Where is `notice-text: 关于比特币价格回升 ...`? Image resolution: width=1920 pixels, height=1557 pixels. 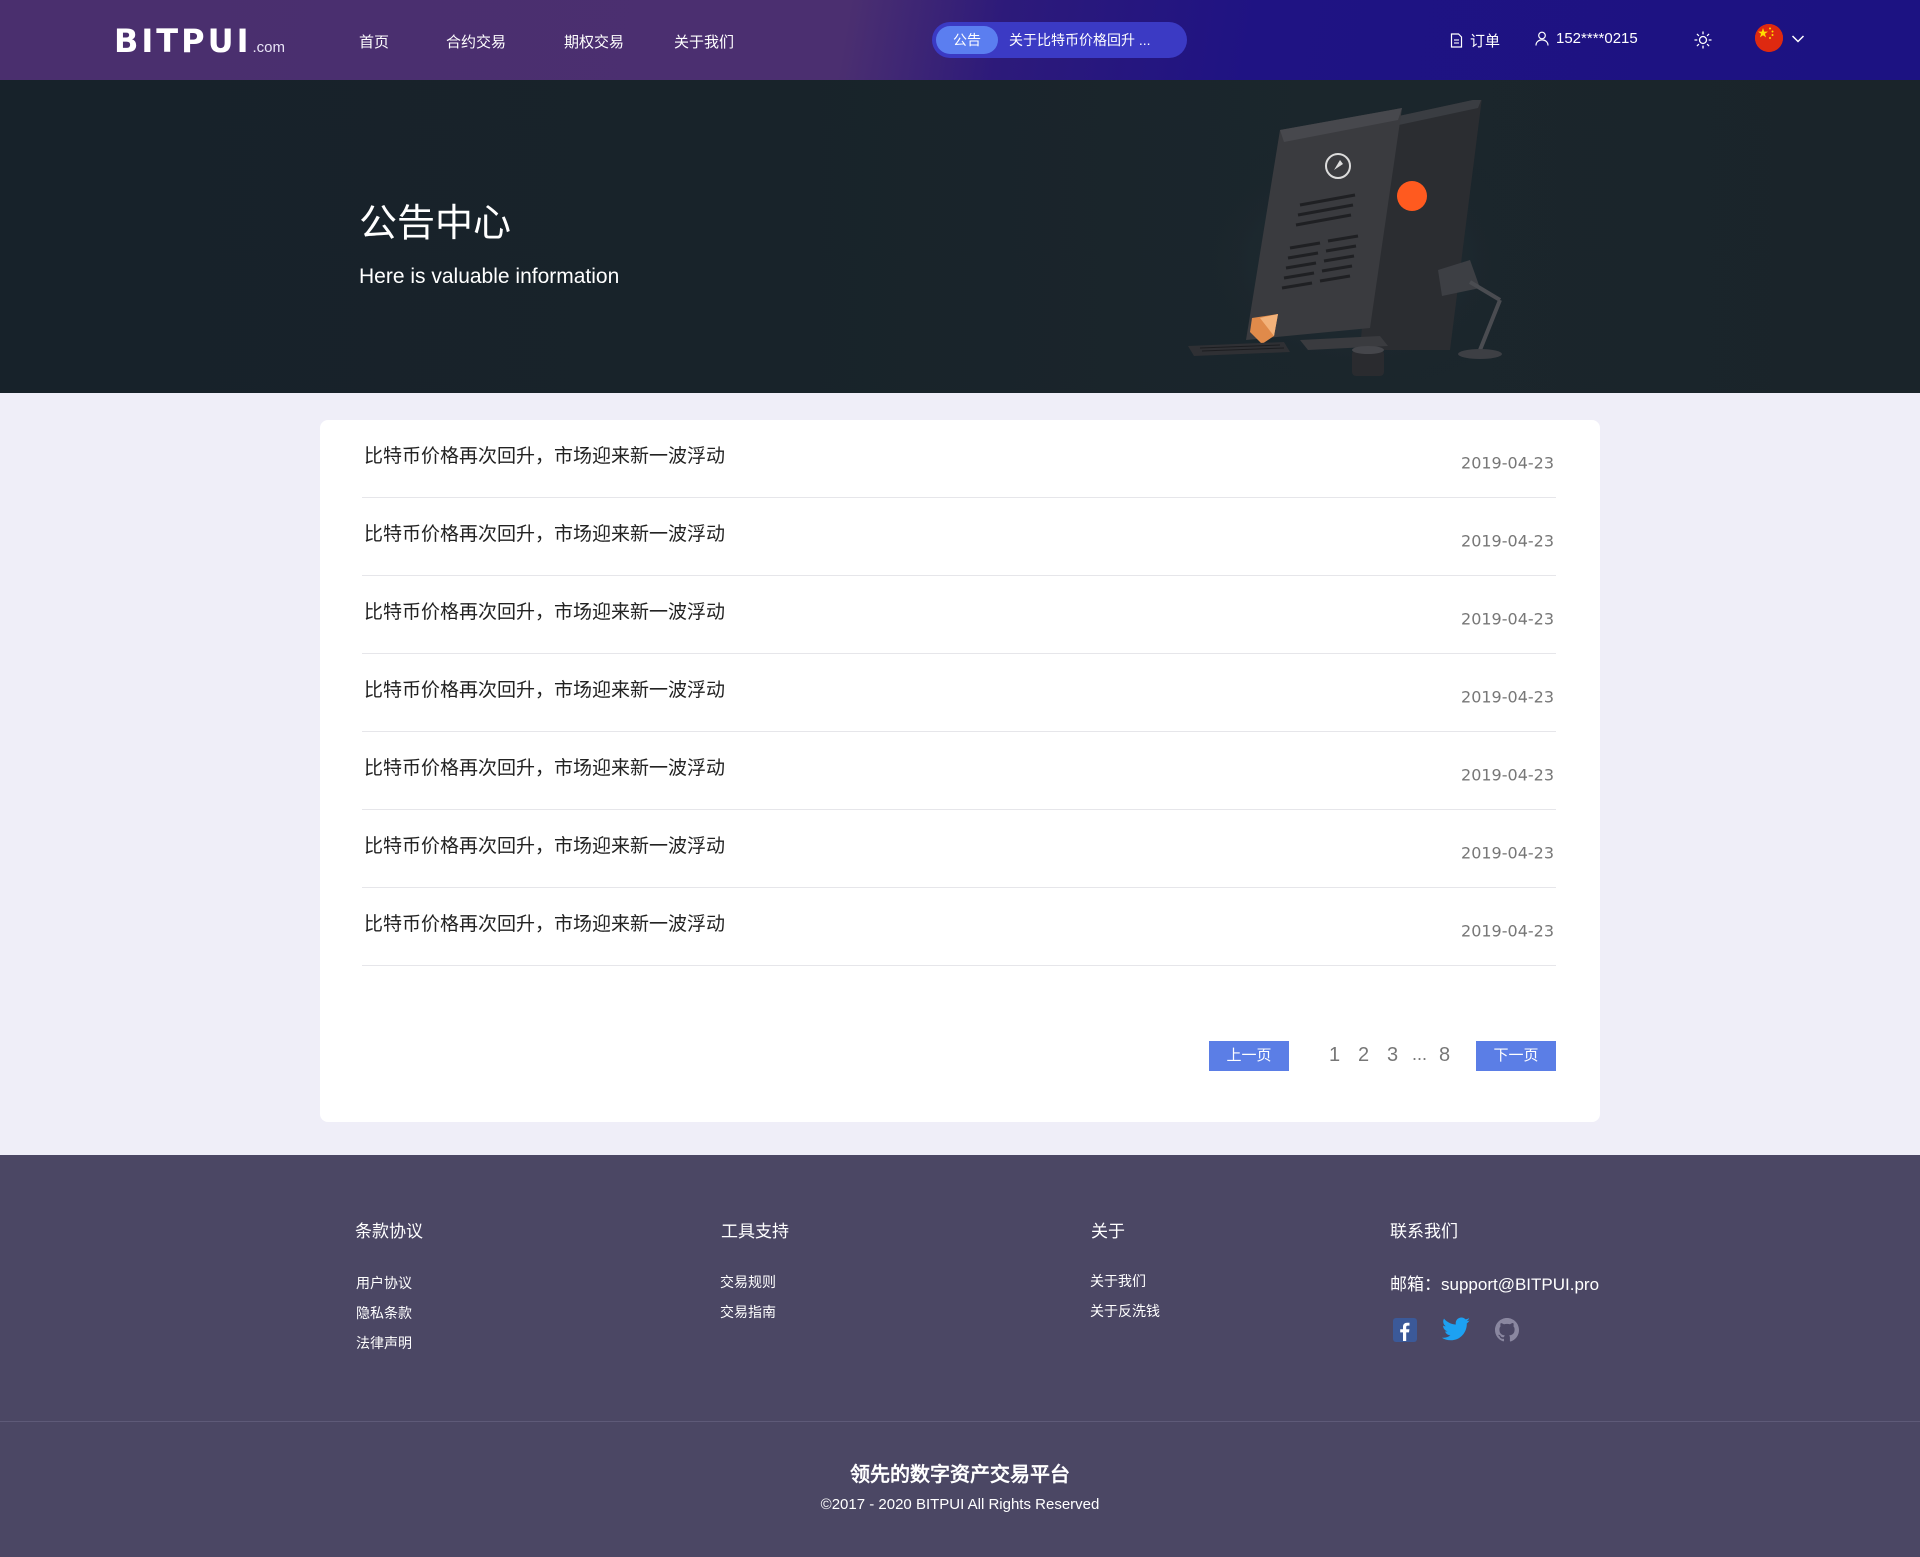
notice-text: 关于比特币价格回升 ... is located at coordinates (1080, 40).